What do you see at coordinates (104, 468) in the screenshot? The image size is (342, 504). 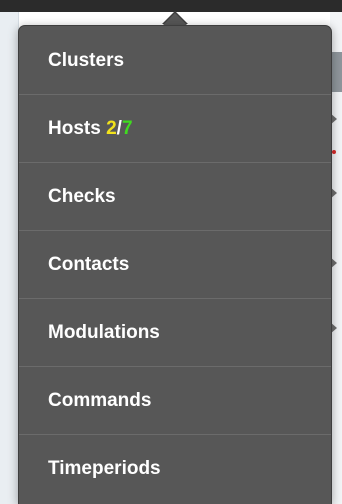 I see `menu-item-label: Timeperiods` at bounding box center [104, 468].